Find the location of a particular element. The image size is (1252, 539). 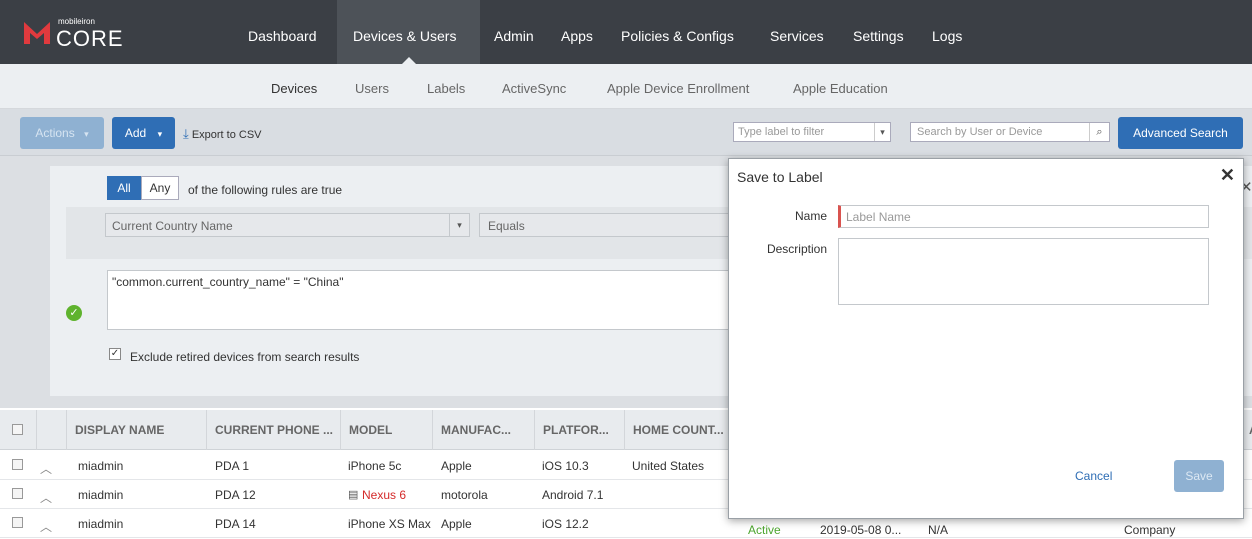

save-button: Save is located at coordinates (1199, 476).